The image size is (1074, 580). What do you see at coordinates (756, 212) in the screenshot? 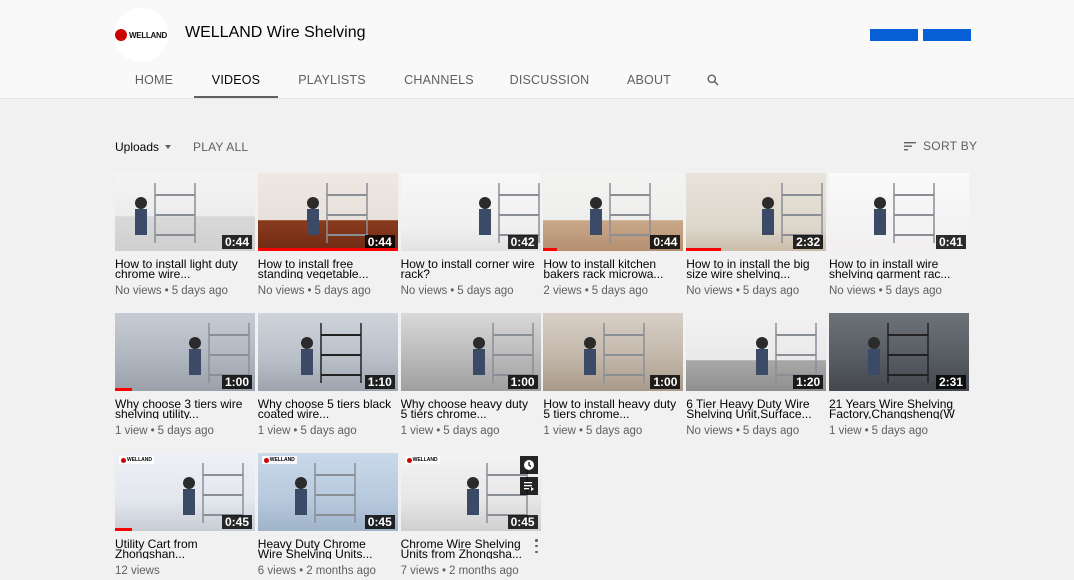
I see `video-thumbnail: 2:32` at bounding box center [756, 212].